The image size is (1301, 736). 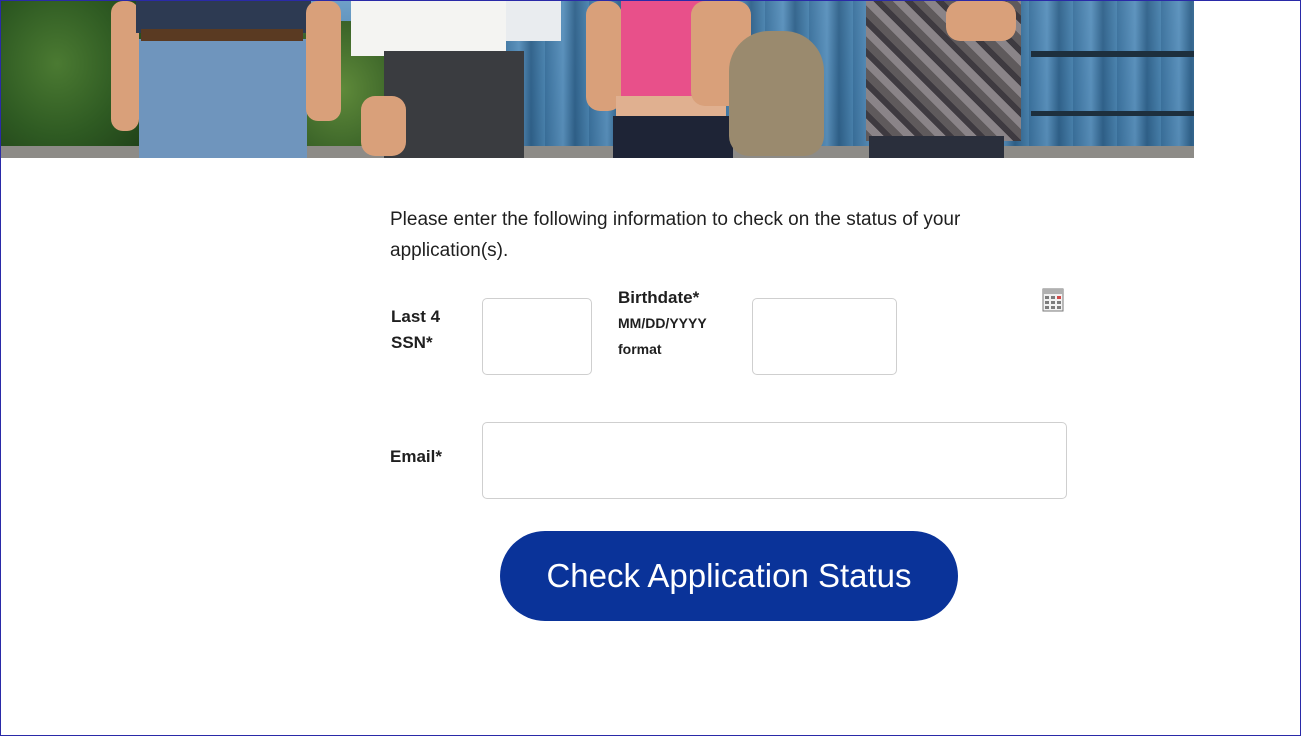 What do you see at coordinates (416, 329) in the screenshot?
I see `ssn-label: Last 4 SSN*` at bounding box center [416, 329].